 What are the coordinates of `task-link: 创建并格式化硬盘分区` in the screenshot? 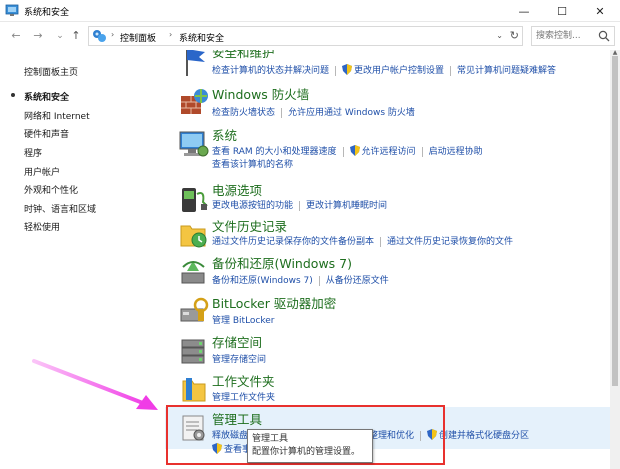 It's located at (484, 436).